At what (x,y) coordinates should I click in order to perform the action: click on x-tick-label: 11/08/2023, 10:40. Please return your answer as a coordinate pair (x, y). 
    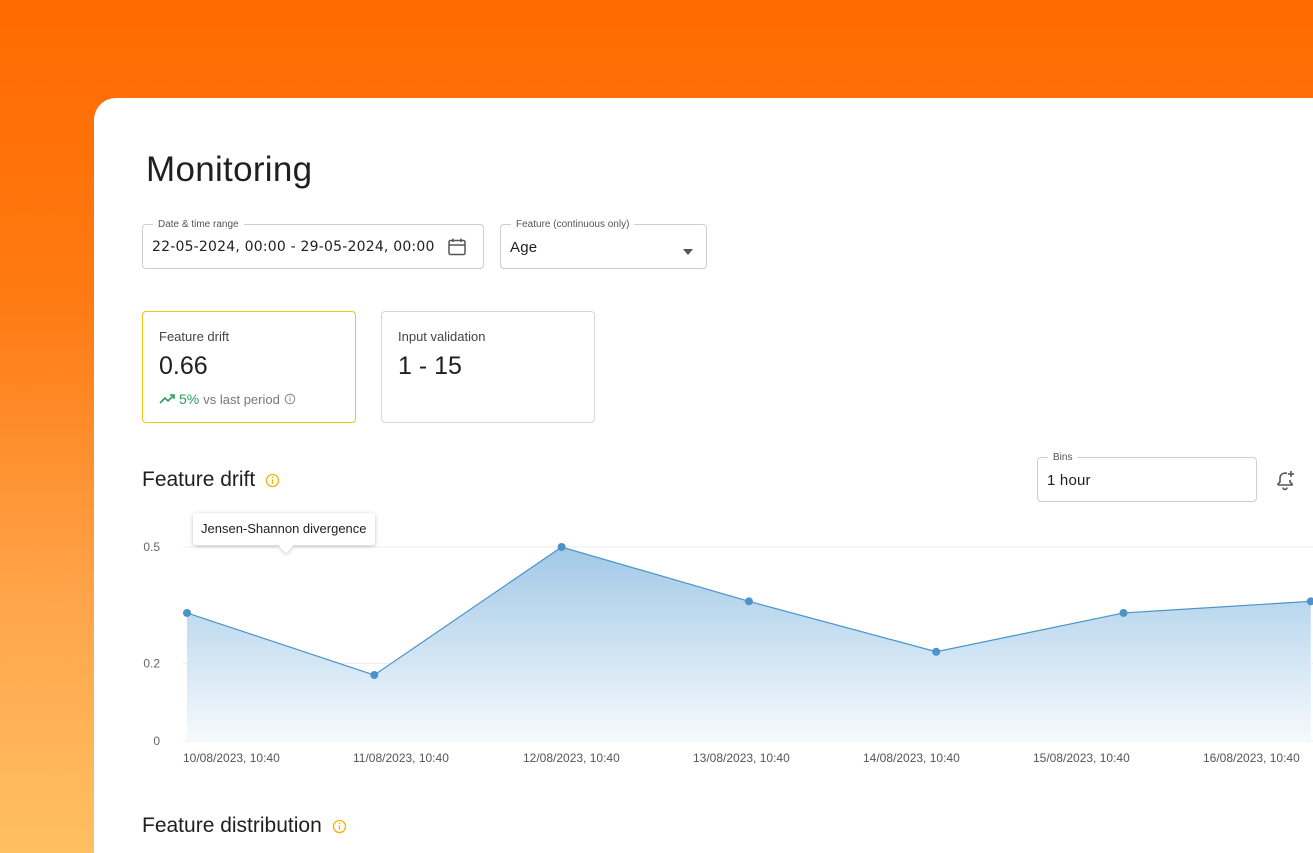
    Looking at the image, I should click on (401, 758).